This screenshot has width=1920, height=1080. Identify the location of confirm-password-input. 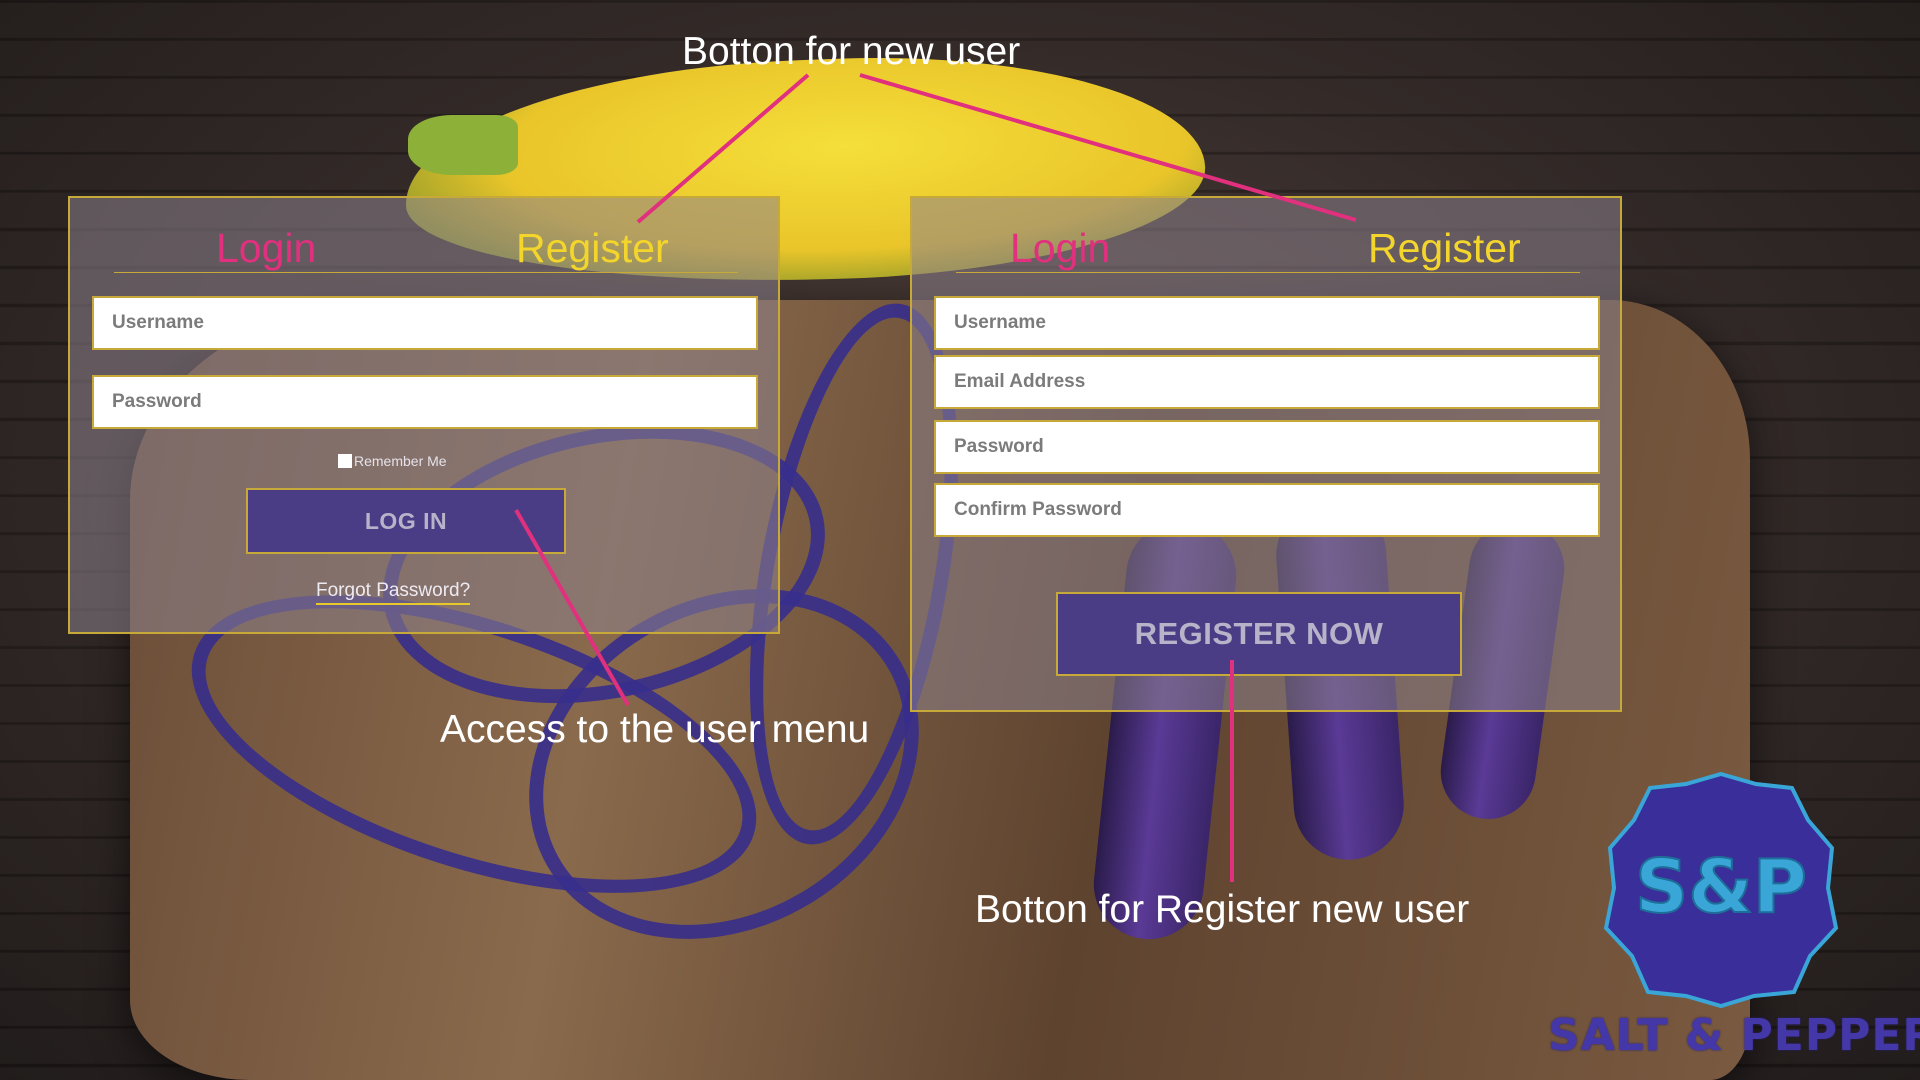
(1267, 510).